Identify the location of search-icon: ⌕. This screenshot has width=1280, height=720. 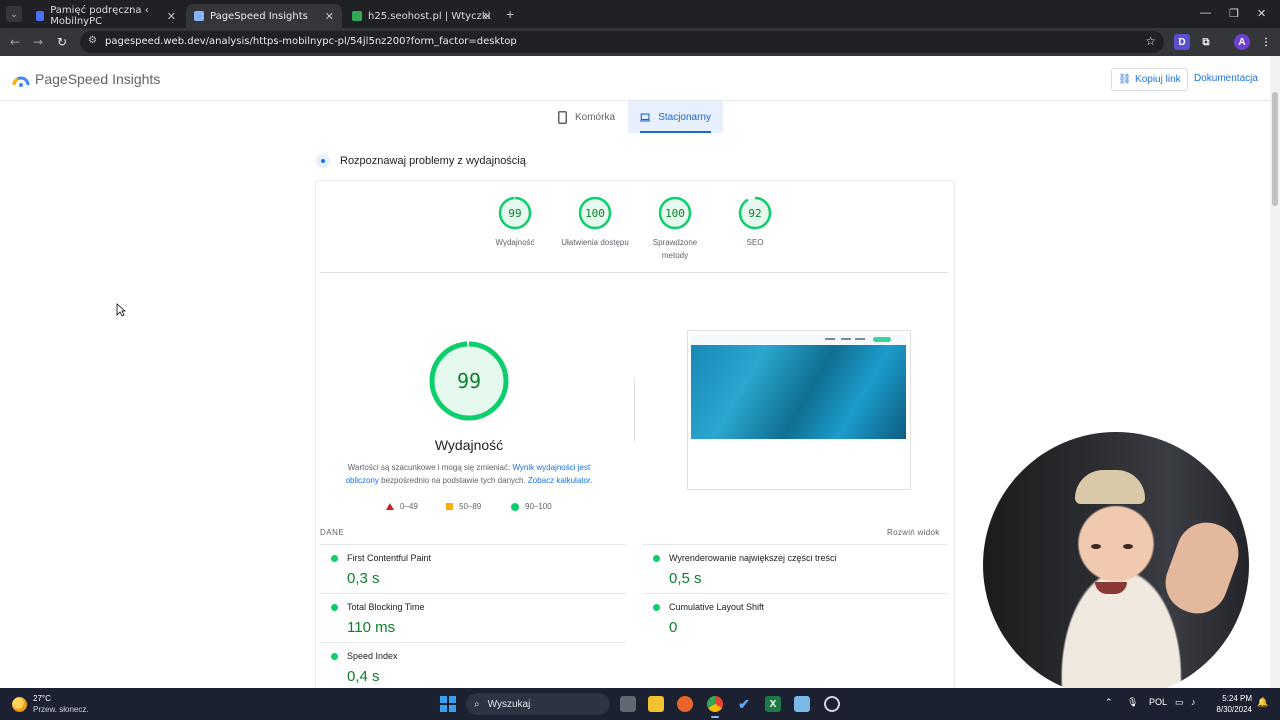
(477, 704).